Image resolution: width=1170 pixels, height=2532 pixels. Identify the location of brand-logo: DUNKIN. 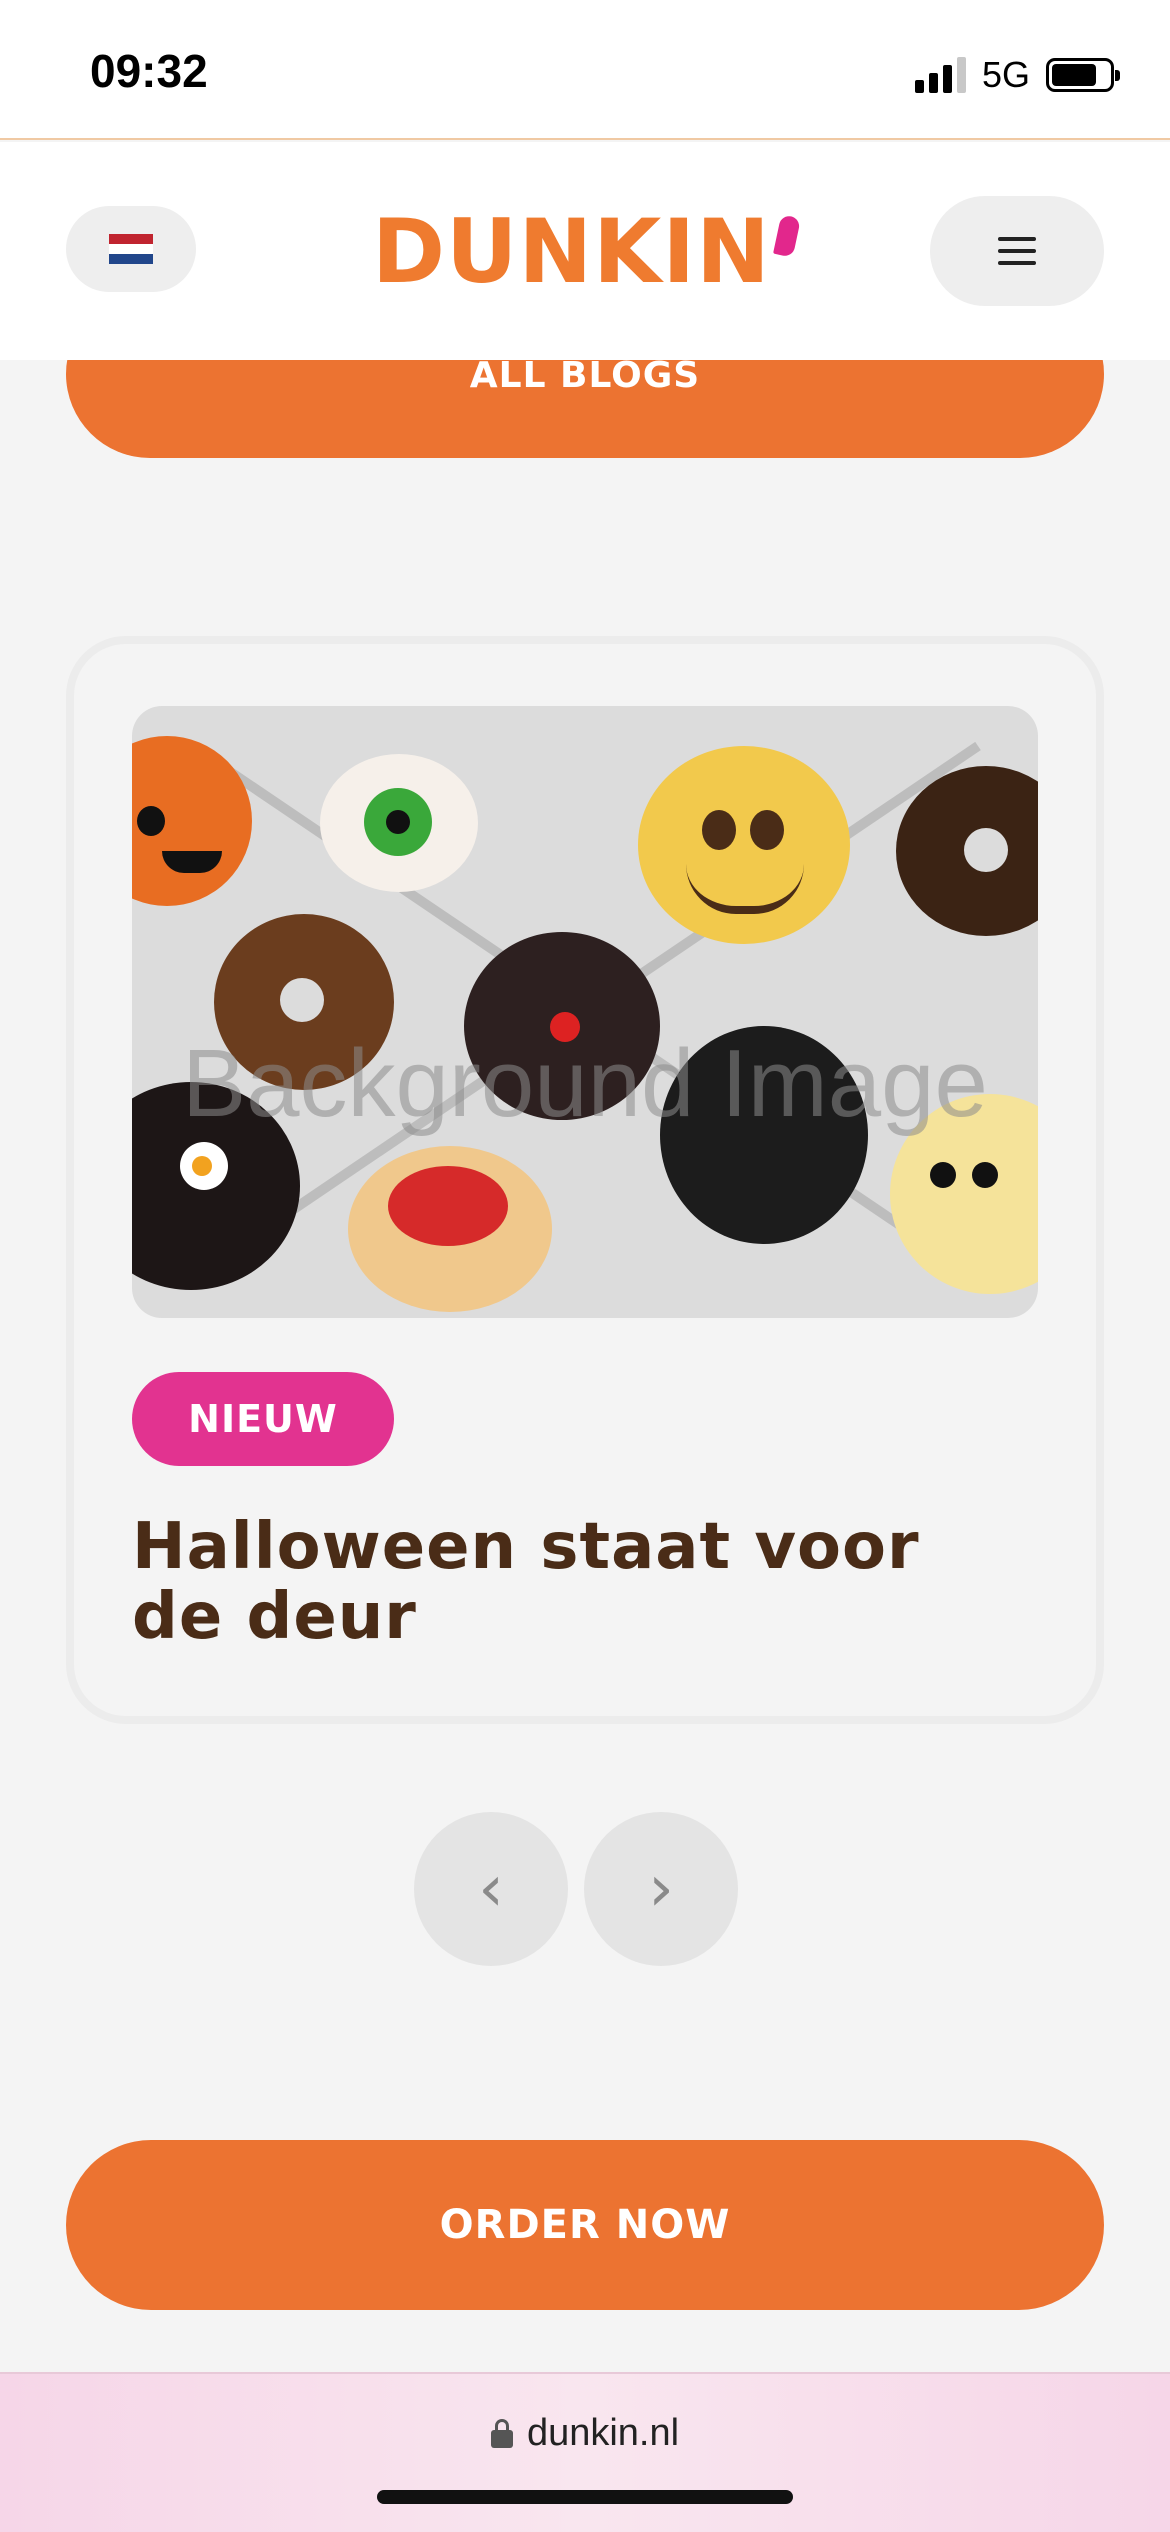
(586, 251).